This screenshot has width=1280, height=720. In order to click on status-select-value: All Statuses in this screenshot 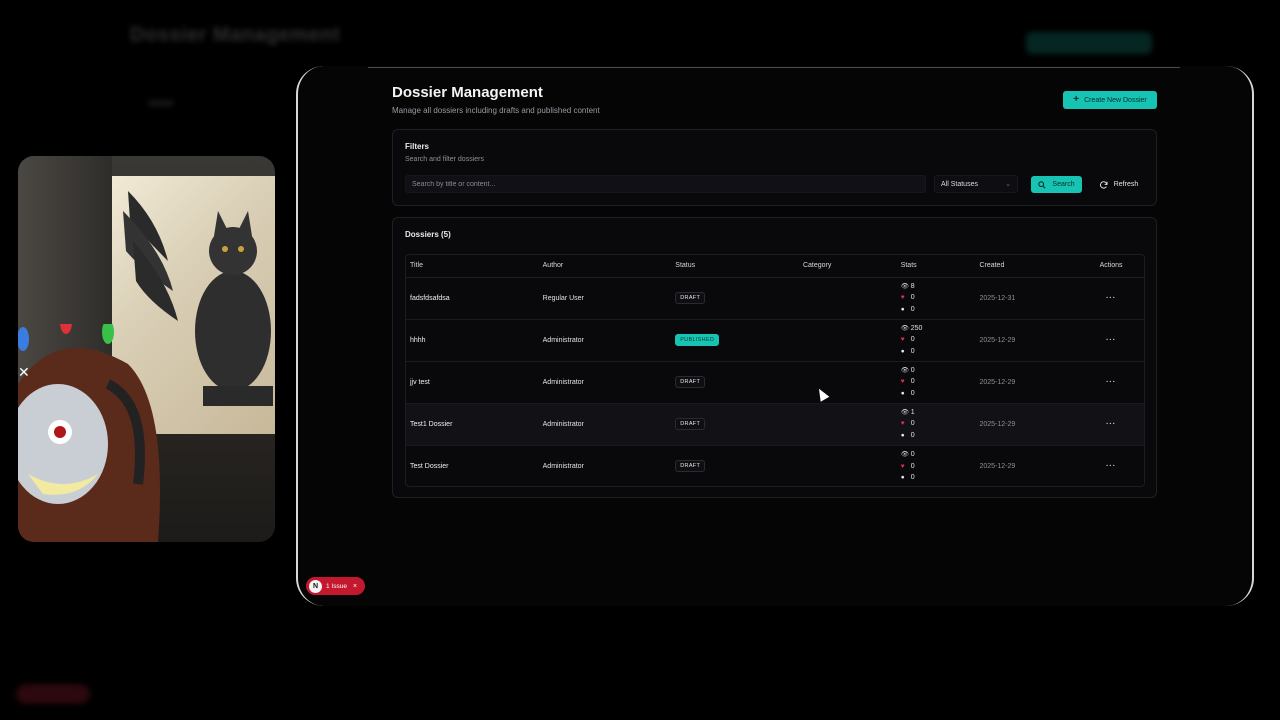, I will do `click(959, 184)`.